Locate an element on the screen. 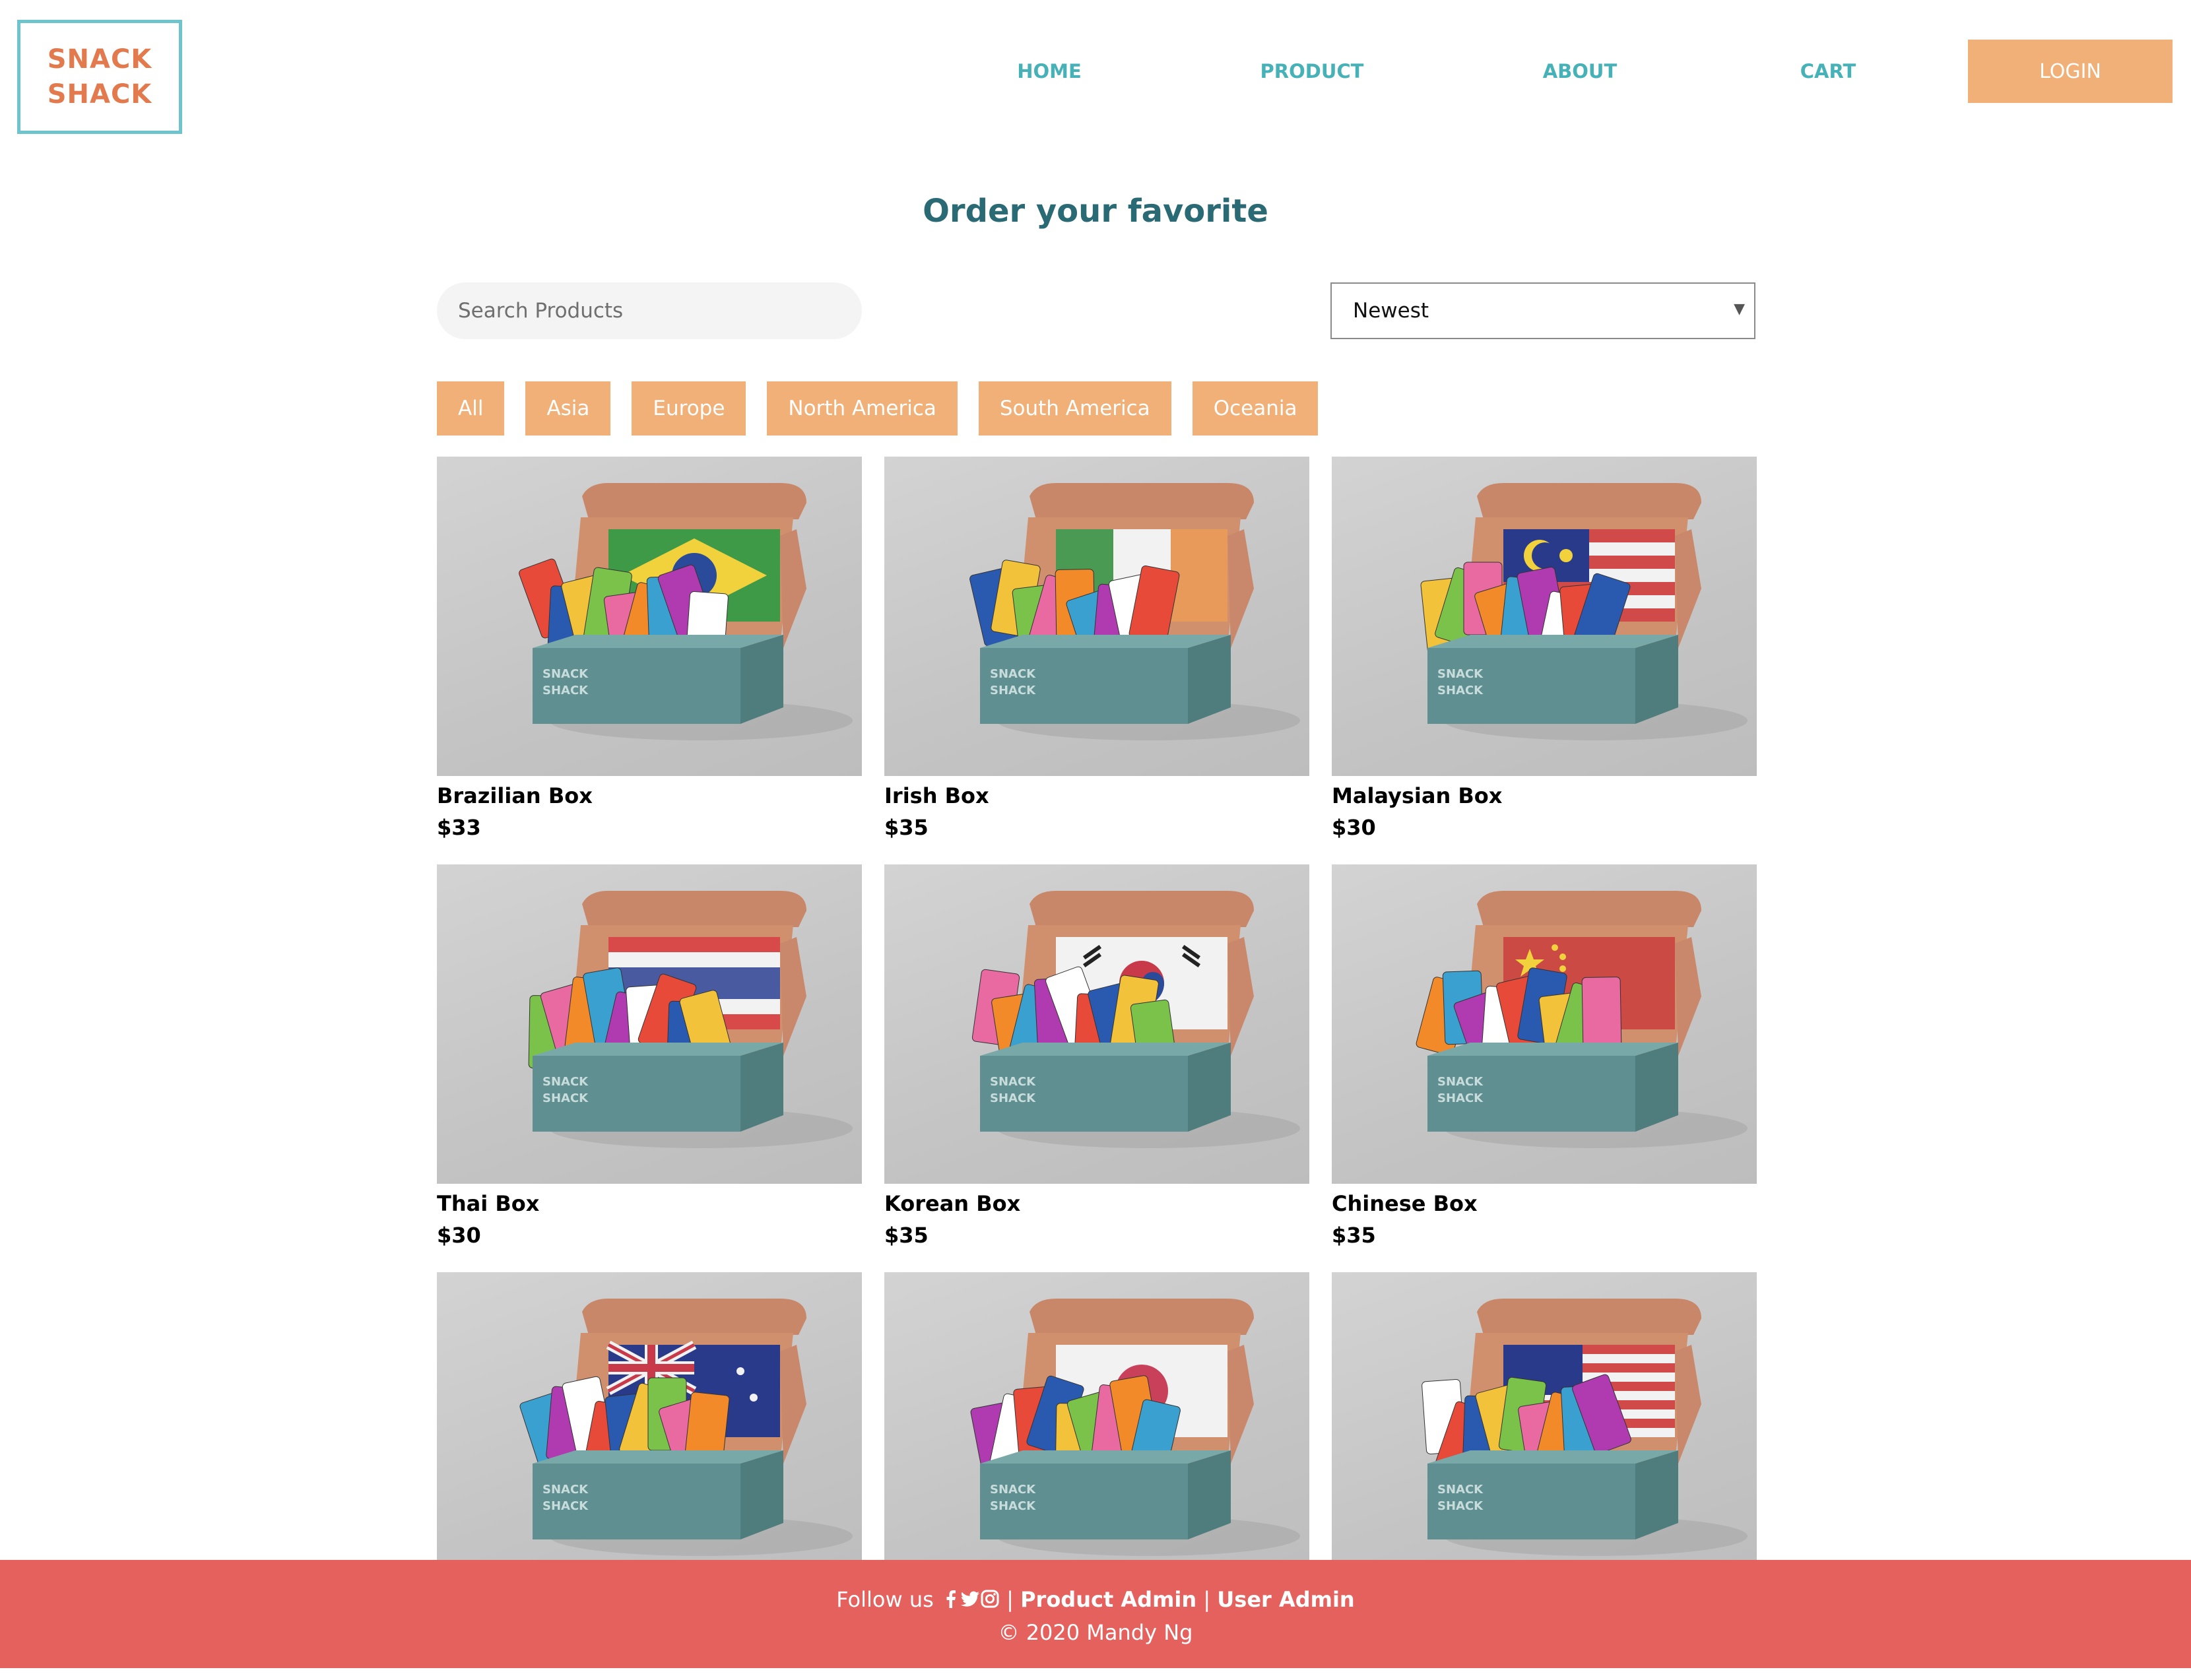 This screenshot has width=2191, height=1680. product-price: $33 is located at coordinates (459, 827).